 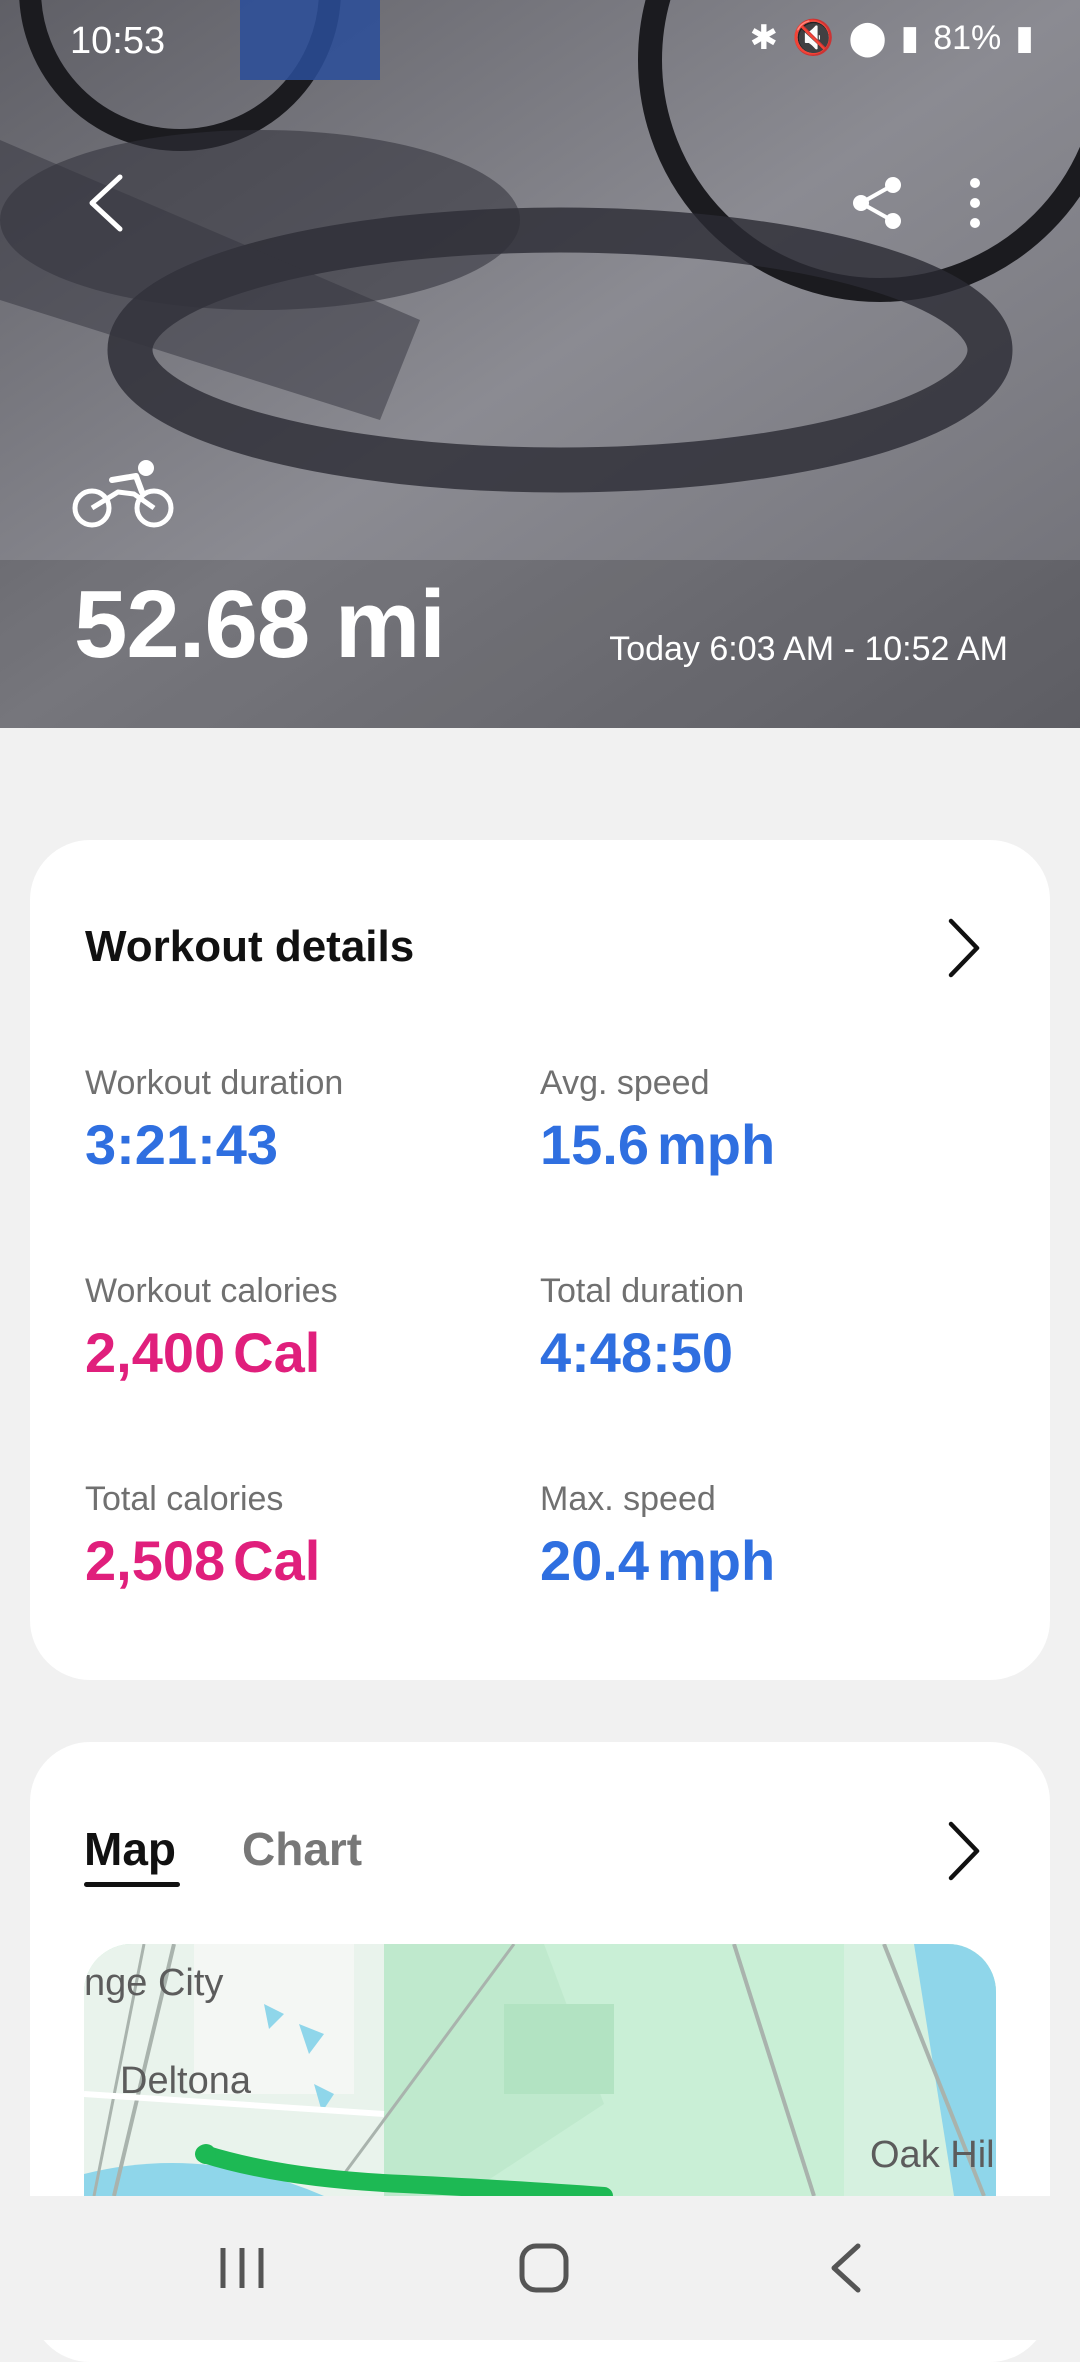 I want to click on tab-map: Map, so click(x=130, y=1849).